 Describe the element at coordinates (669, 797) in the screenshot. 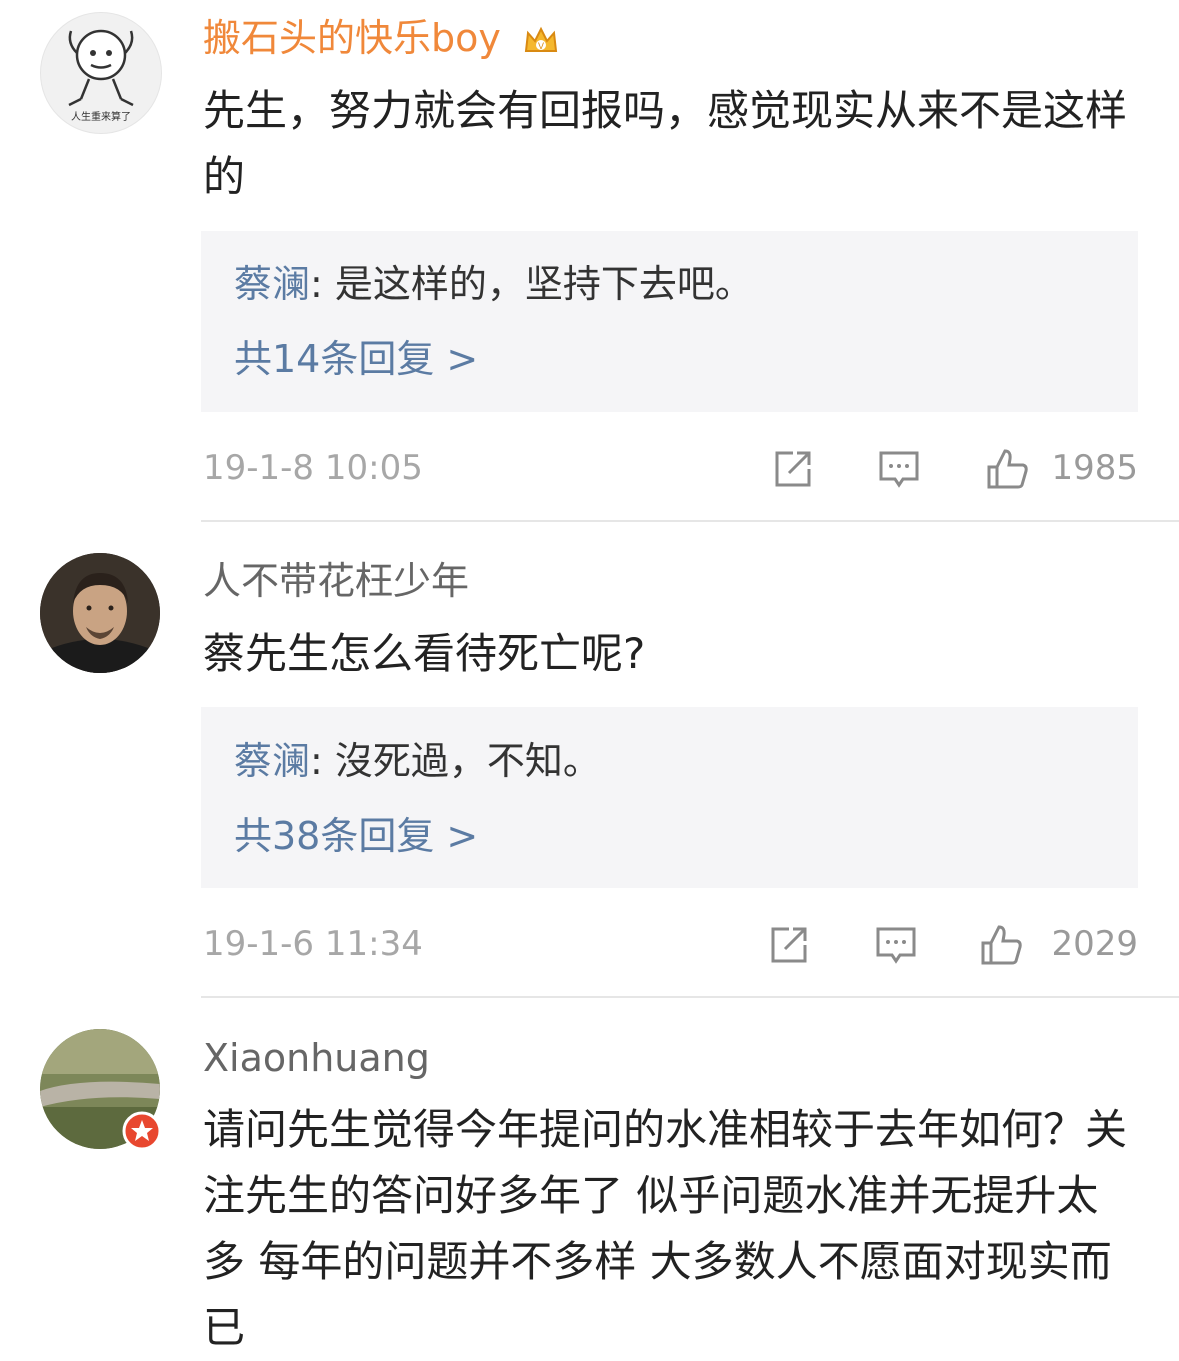

I see `reply-preview: 蔡澜: 沒死過，不知。 共38条回复 >` at that location.